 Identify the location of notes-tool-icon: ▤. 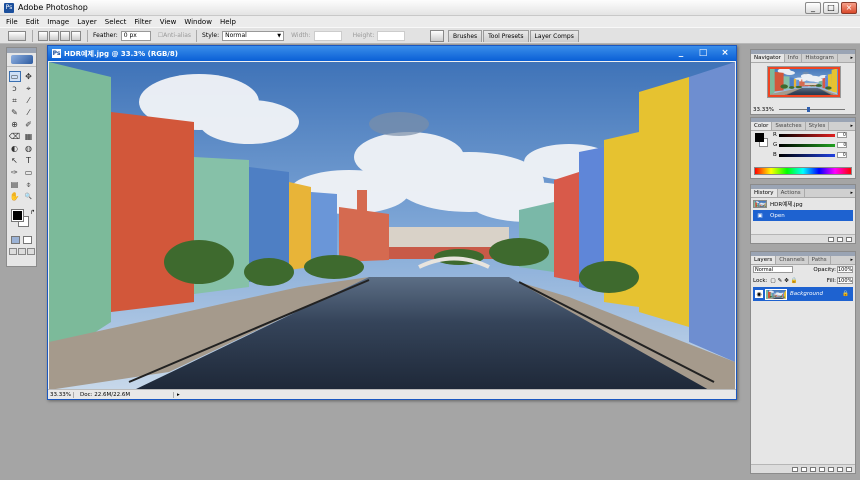
(15, 184).